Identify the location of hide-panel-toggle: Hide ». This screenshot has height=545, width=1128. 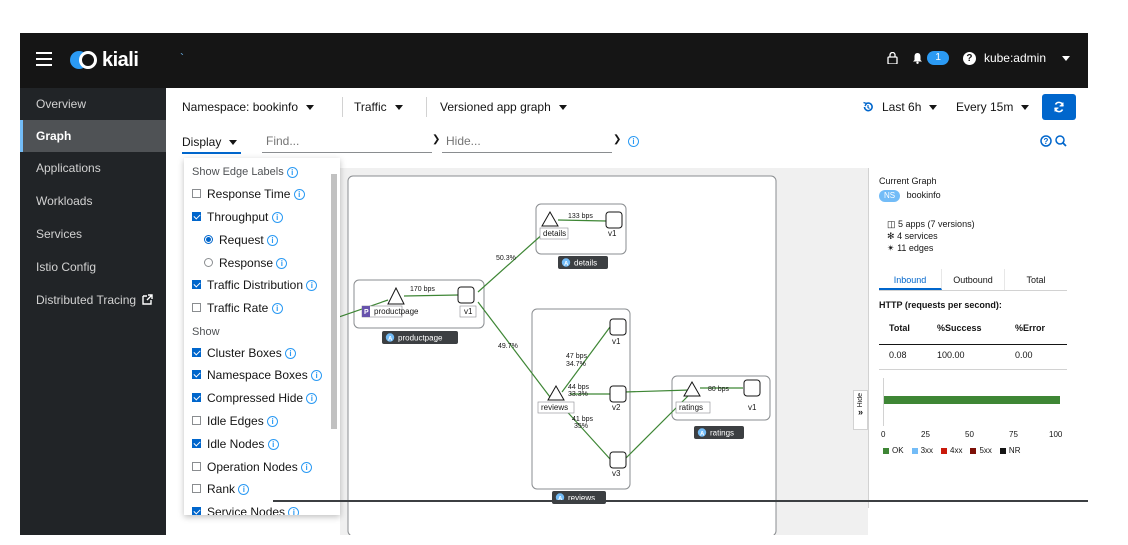
(860, 410).